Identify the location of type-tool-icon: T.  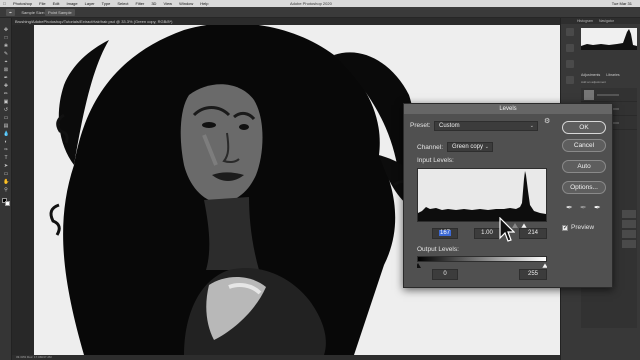
(6, 158).